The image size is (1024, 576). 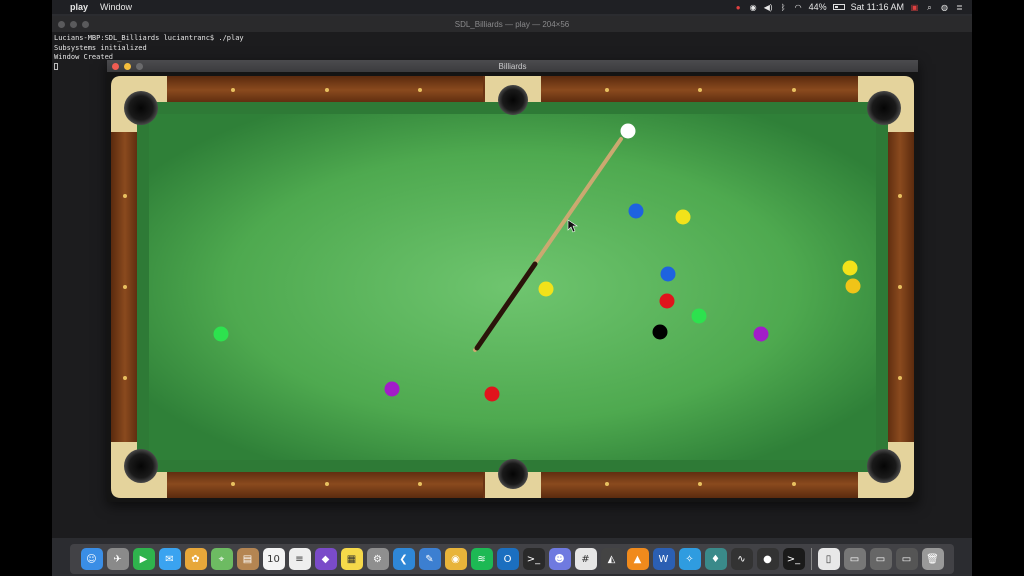 What do you see at coordinates (299, 559) in the screenshot?
I see `reminders-icon: ≡` at bounding box center [299, 559].